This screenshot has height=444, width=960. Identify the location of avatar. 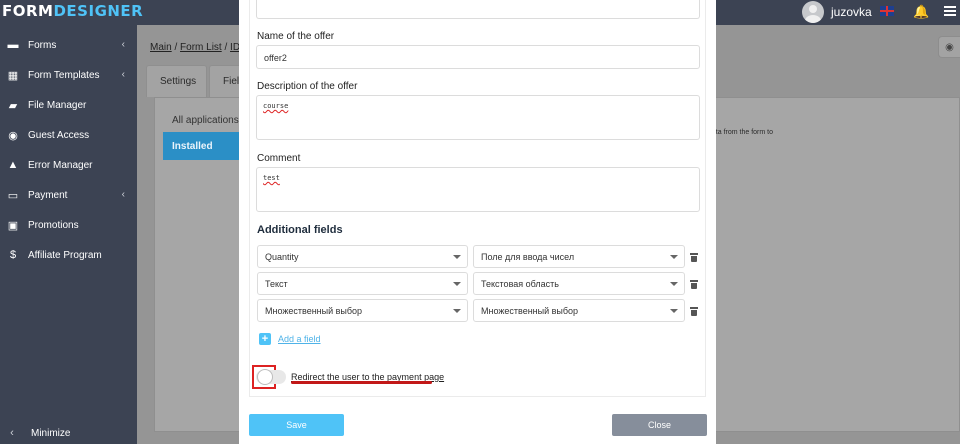
(813, 12).